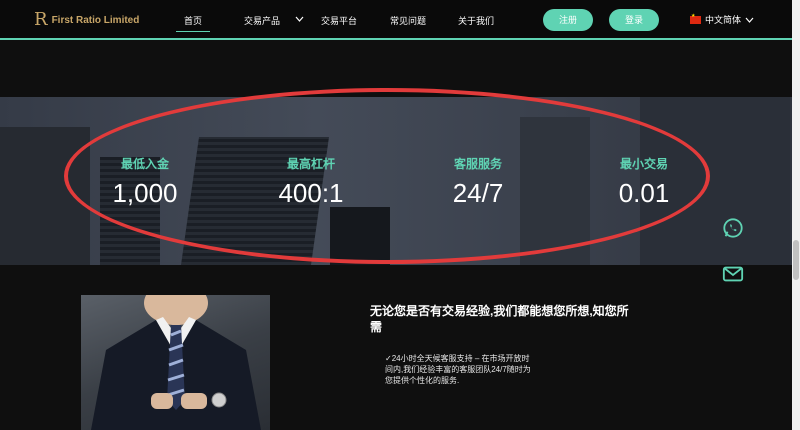  I want to click on logo: R First Ratio Limited, so click(86, 20).